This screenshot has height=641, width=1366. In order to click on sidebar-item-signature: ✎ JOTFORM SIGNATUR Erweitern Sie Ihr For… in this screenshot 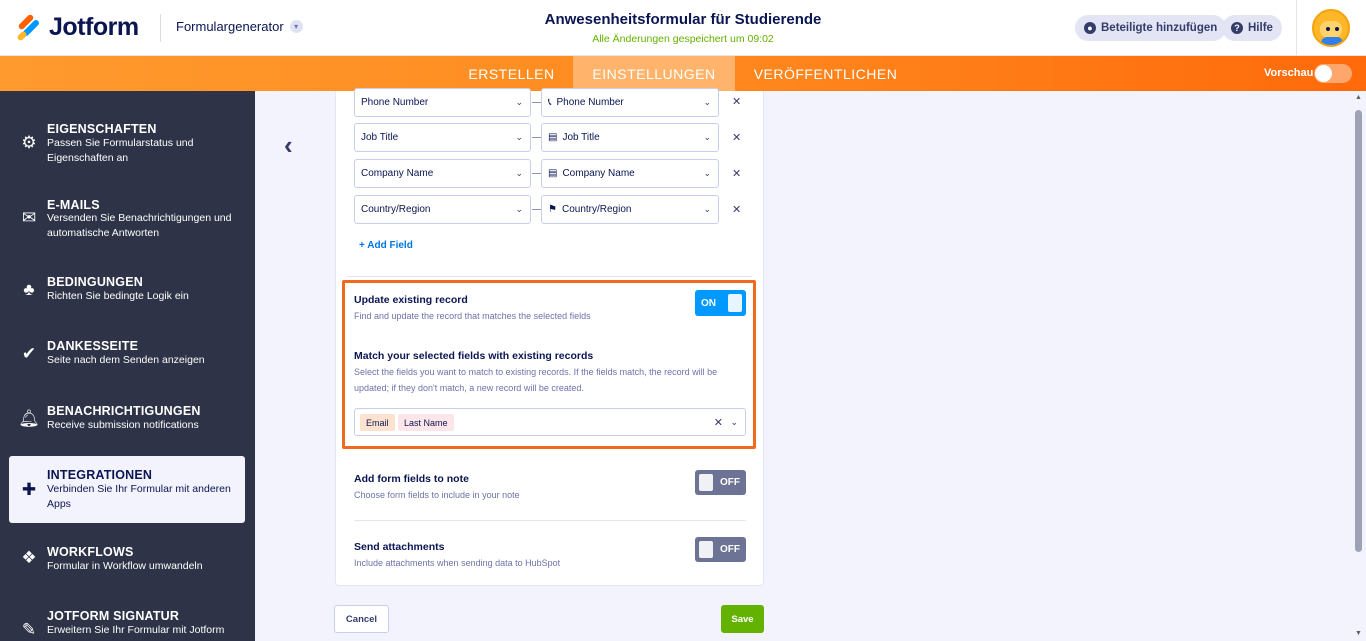, I will do `click(122, 622)`.